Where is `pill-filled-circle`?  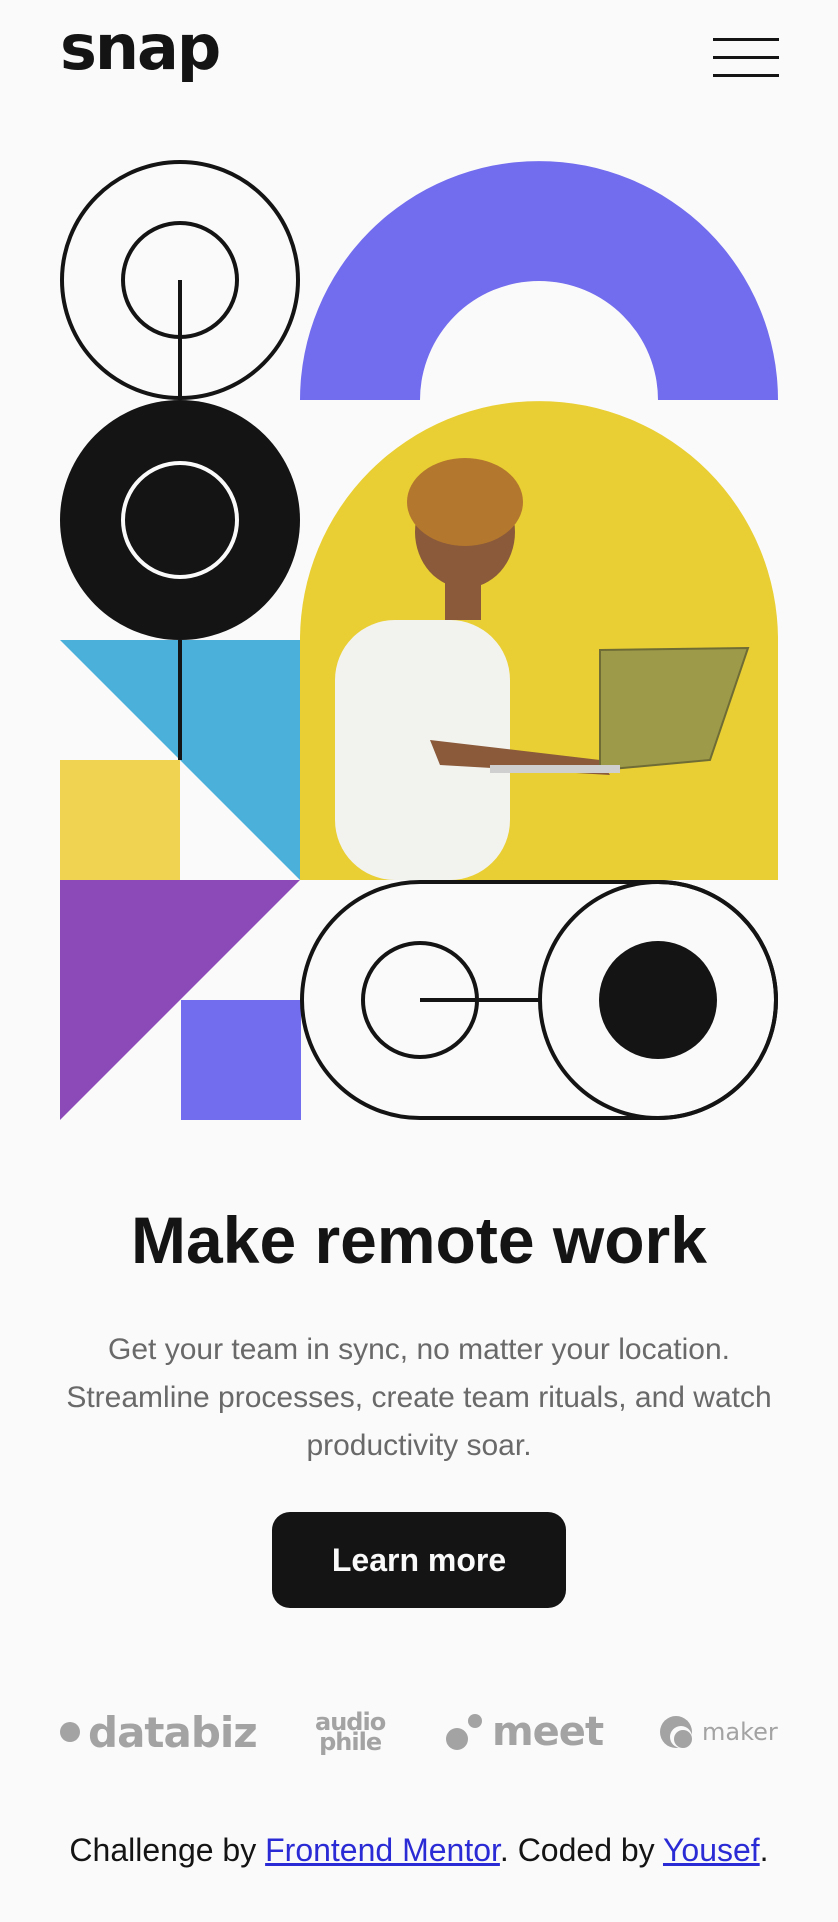
pill-filled-circle is located at coordinates (658, 1000).